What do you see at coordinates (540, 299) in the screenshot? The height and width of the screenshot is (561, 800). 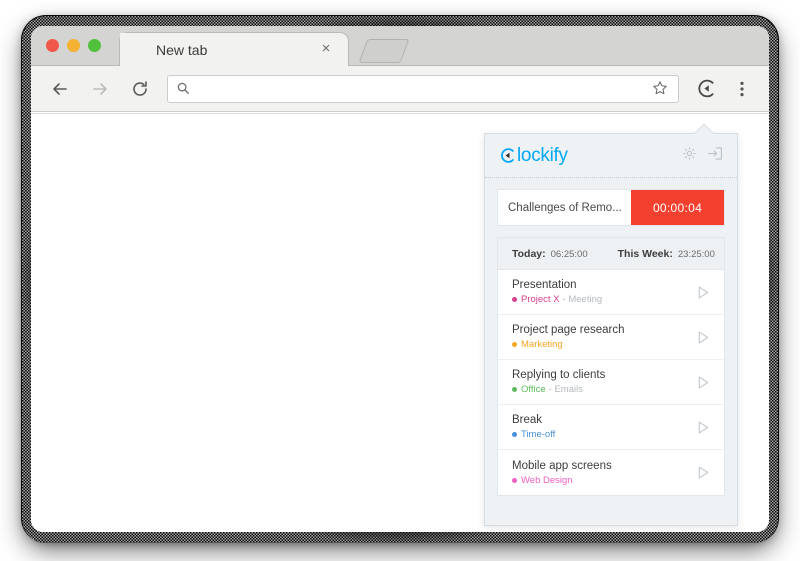 I see `project-name: Project X` at bounding box center [540, 299].